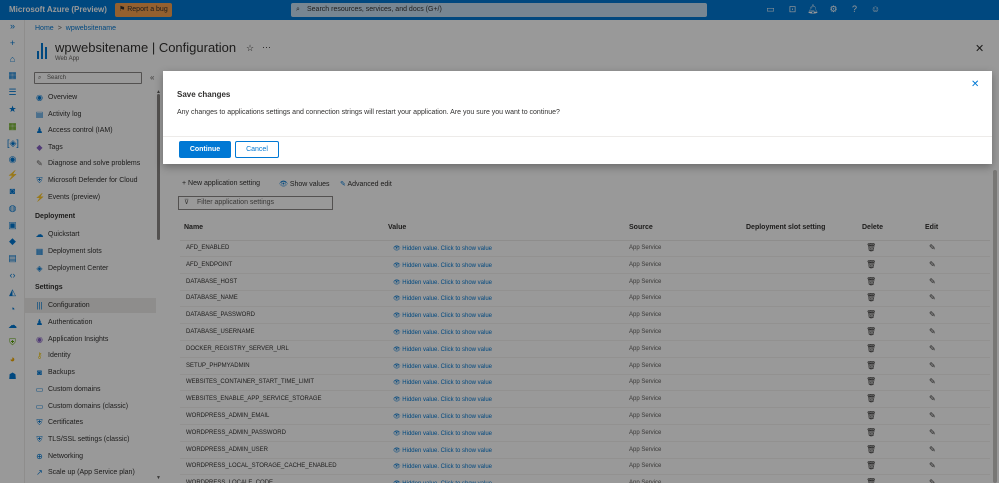 The height and width of the screenshot is (483, 999). Describe the element at coordinates (257, 149) in the screenshot. I see `cancel-button: Cancel` at that location.